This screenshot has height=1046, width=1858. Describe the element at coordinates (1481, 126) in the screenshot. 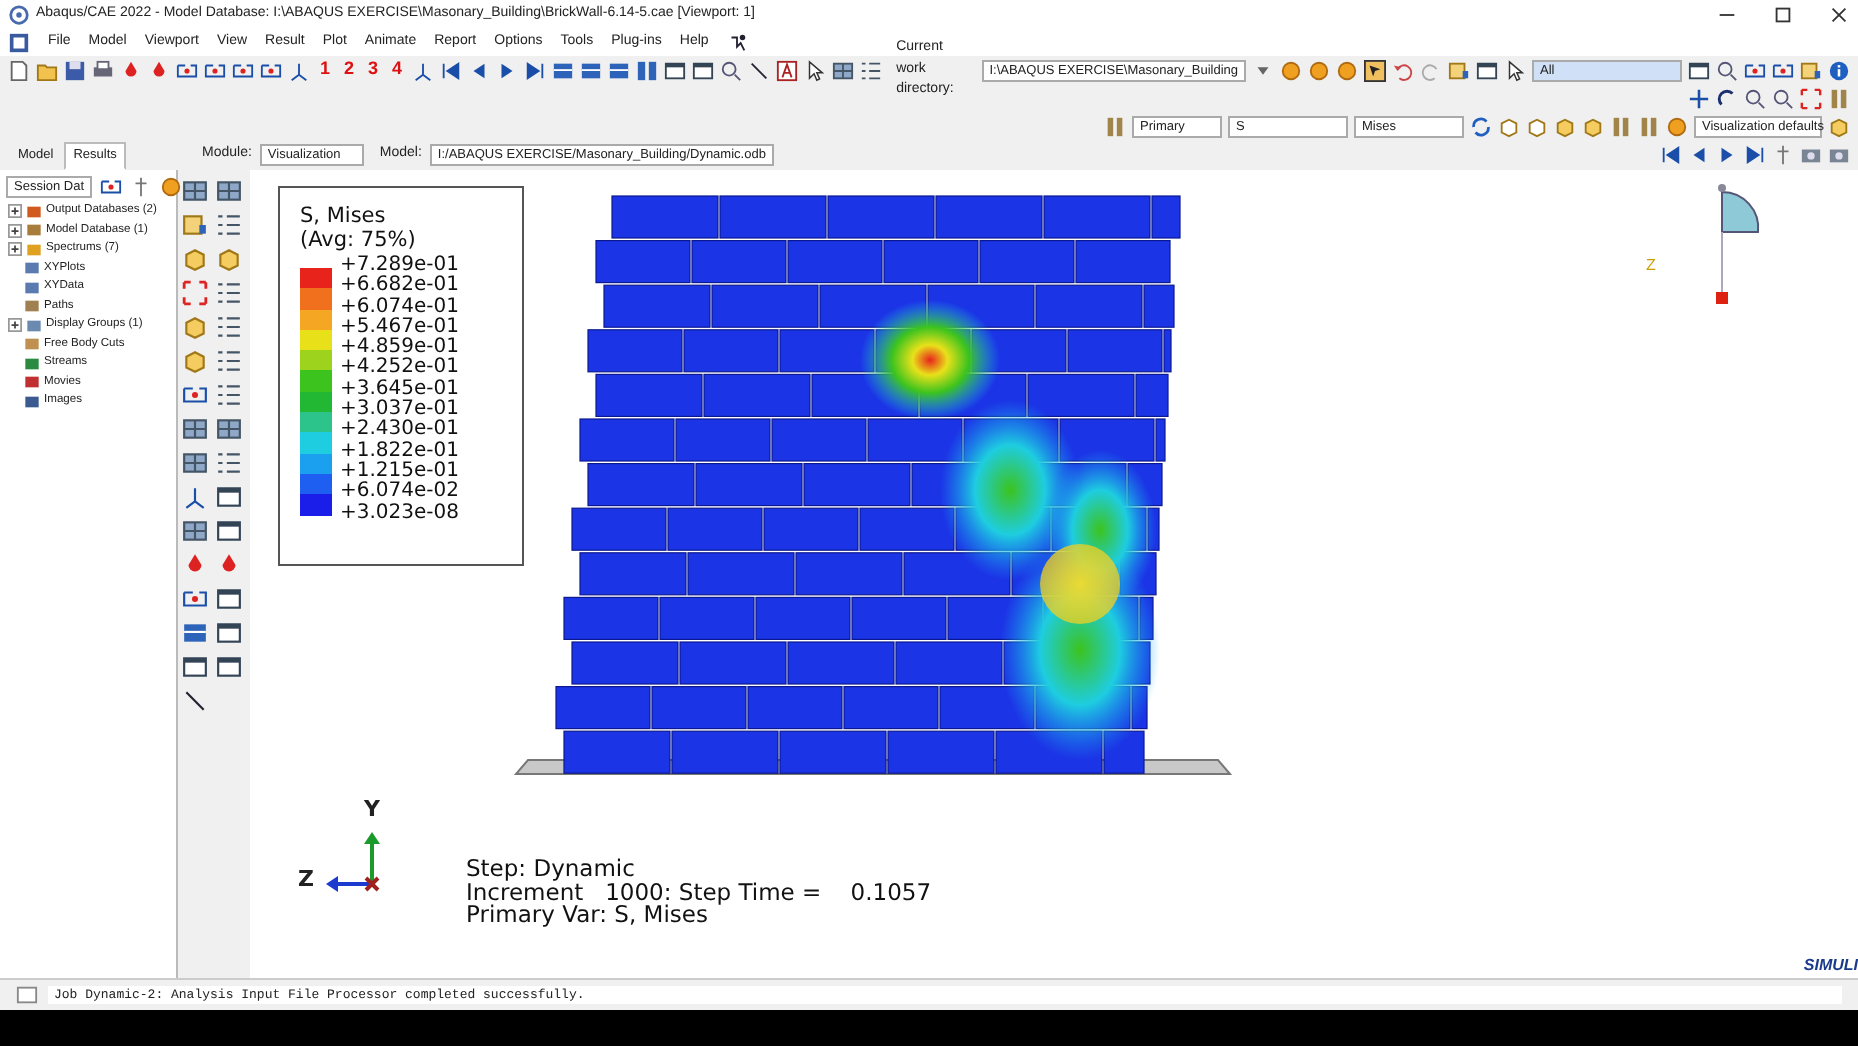

I see `refresh-icon` at that location.